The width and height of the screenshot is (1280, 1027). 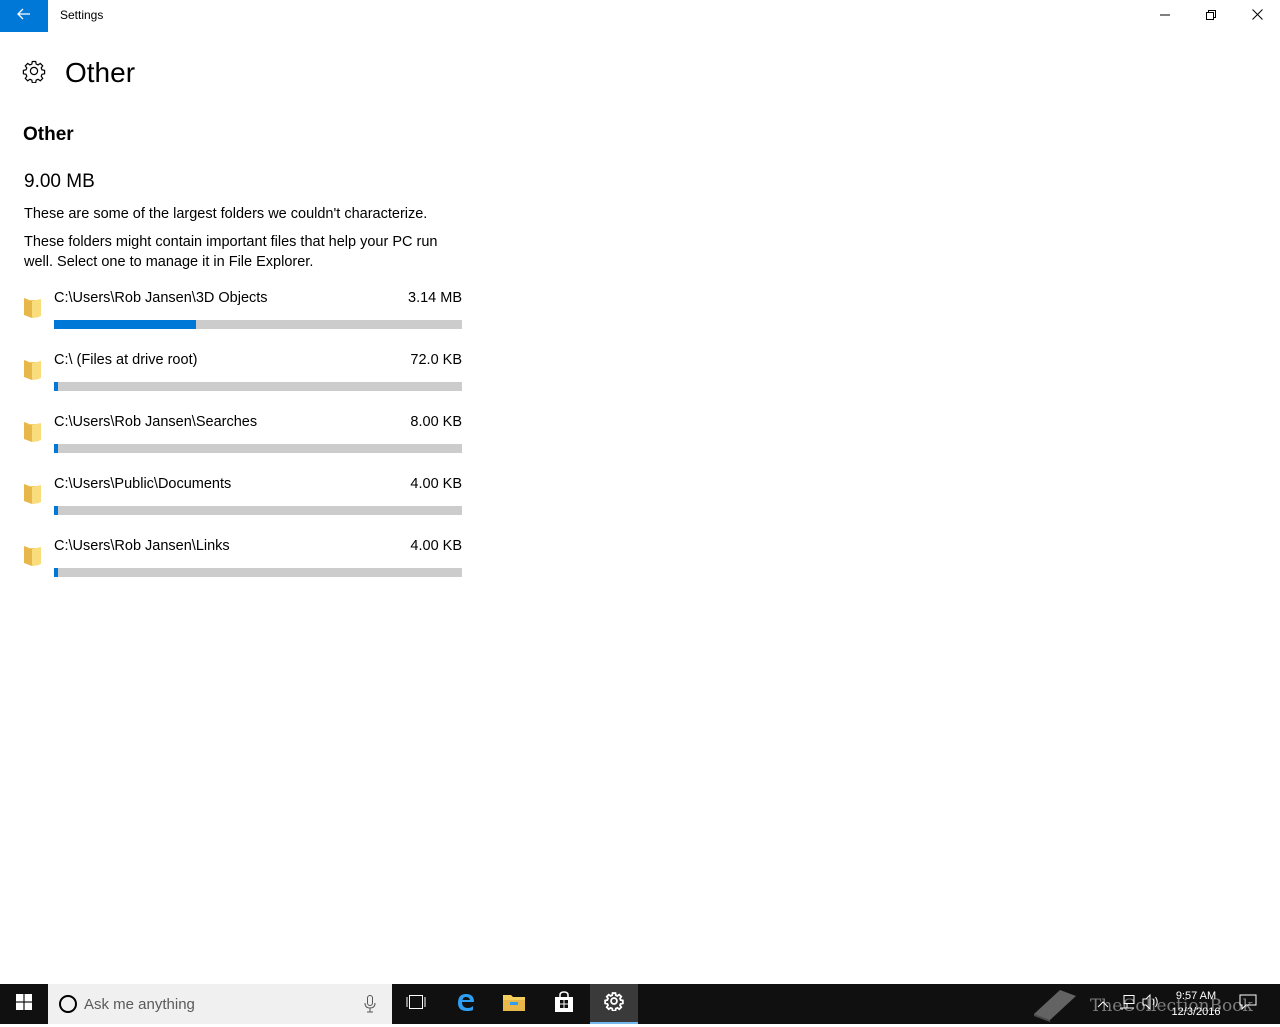 I want to click on microphone-icon, so click(x=370, y=1006).